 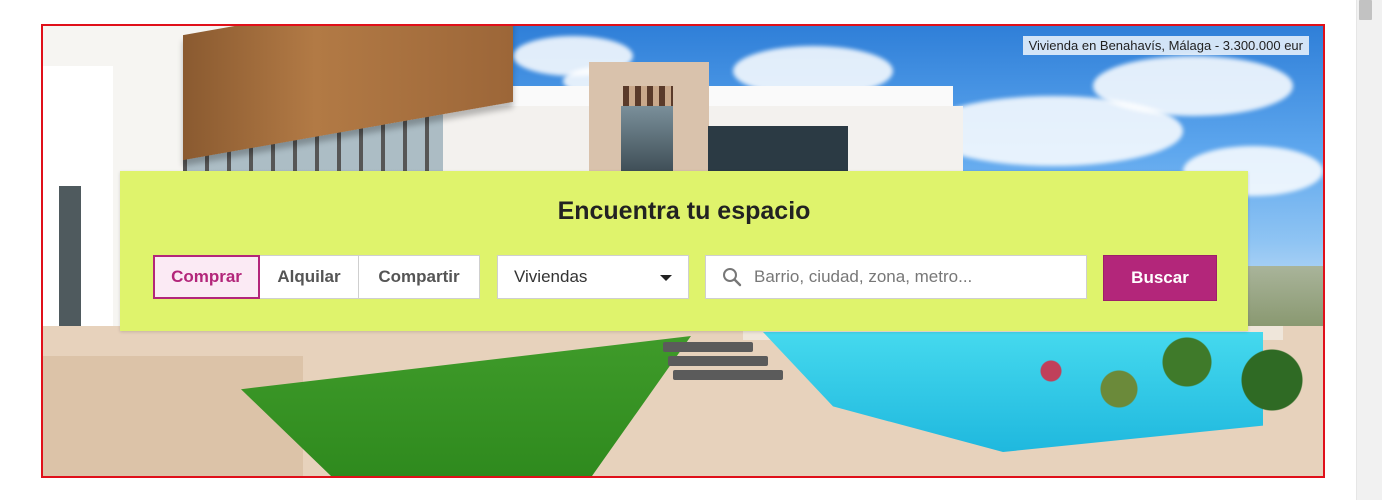 I want to click on search-icon, so click(x=732, y=277).